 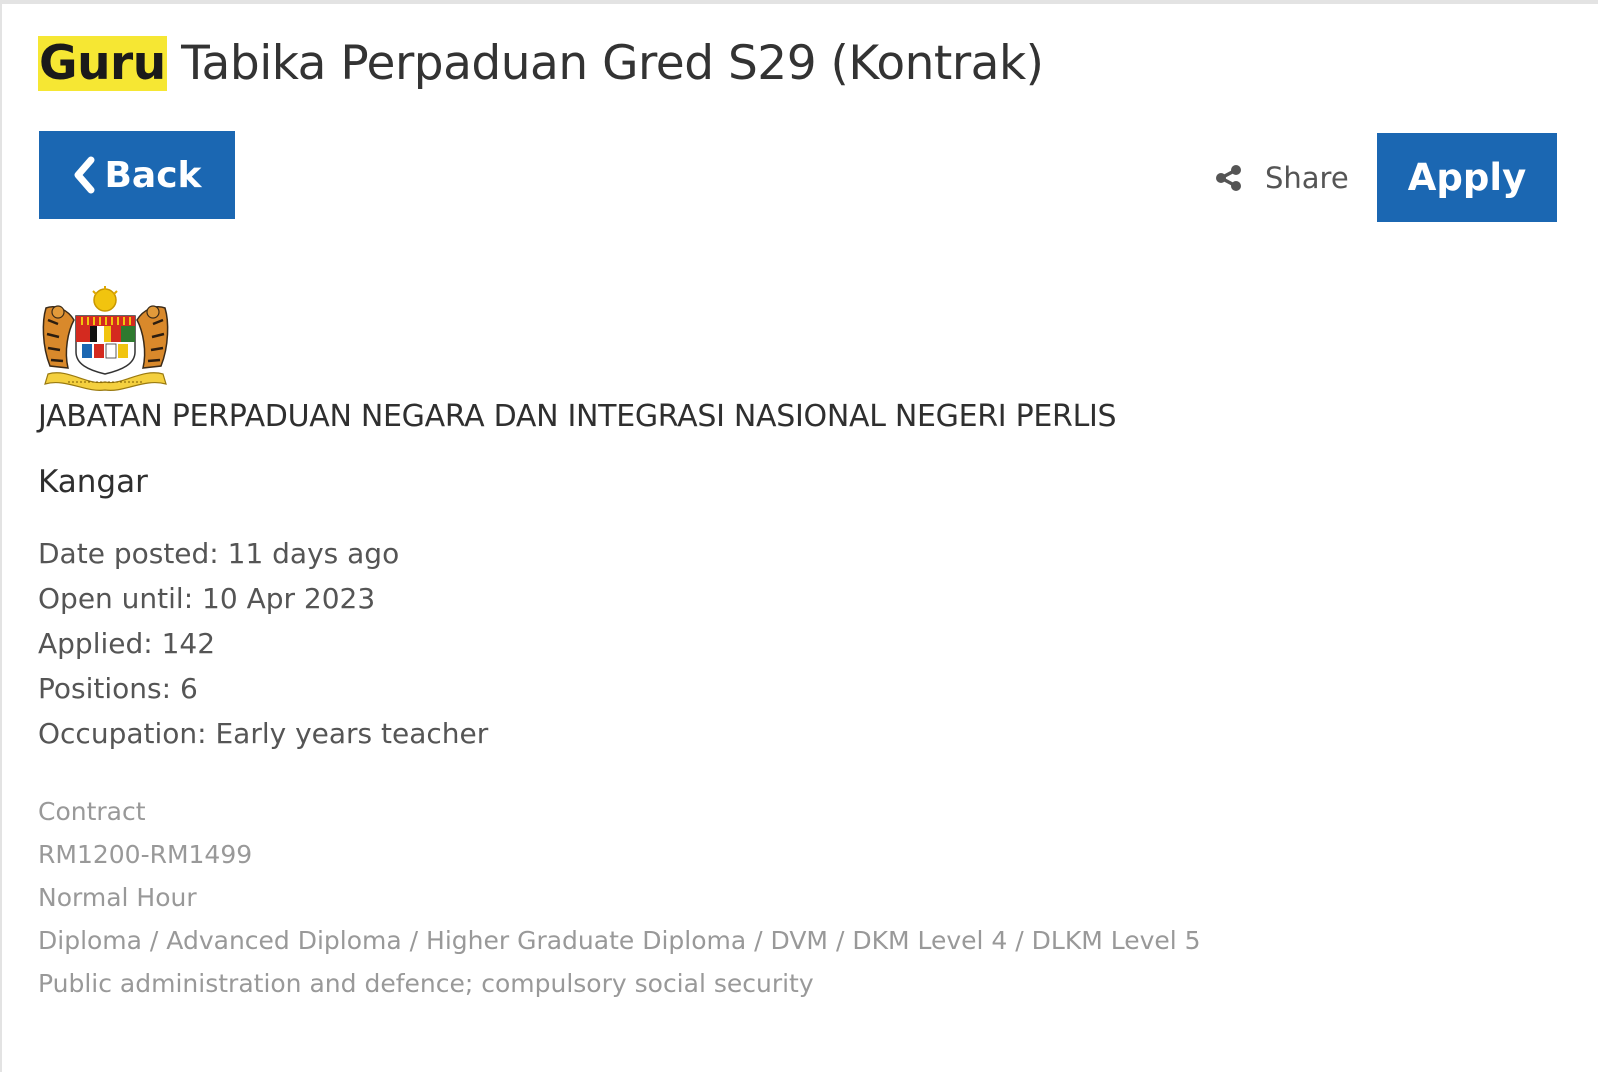 I want to click on tag-salary-range: RM1200-RM1499, so click(x=145, y=854).